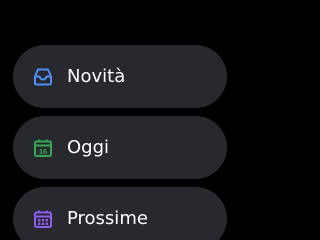  I want to click on menu-item-label: Novità, so click(96, 76).